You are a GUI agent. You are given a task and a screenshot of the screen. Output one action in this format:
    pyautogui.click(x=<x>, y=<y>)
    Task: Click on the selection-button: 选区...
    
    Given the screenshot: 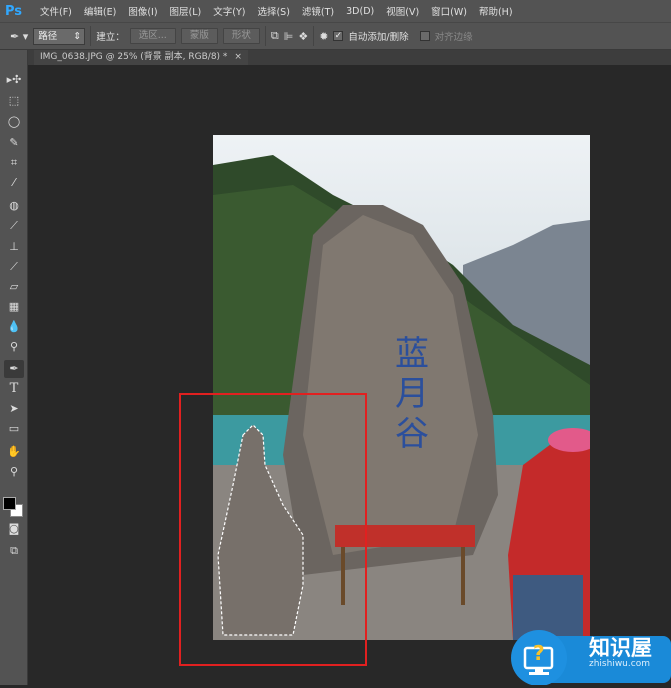 What is the action you would take?
    pyautogui.click(x=152, y=36)
    